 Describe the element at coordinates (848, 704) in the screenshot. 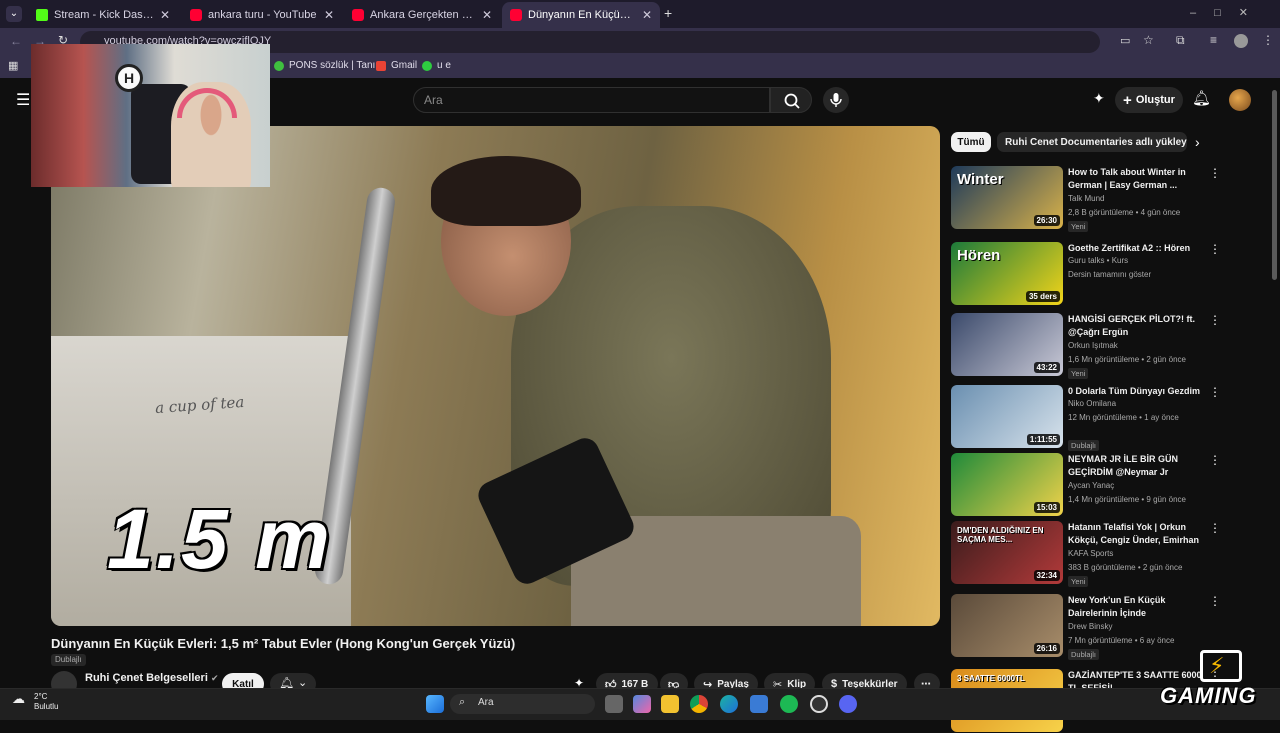

I see `discord-icon` at that location.